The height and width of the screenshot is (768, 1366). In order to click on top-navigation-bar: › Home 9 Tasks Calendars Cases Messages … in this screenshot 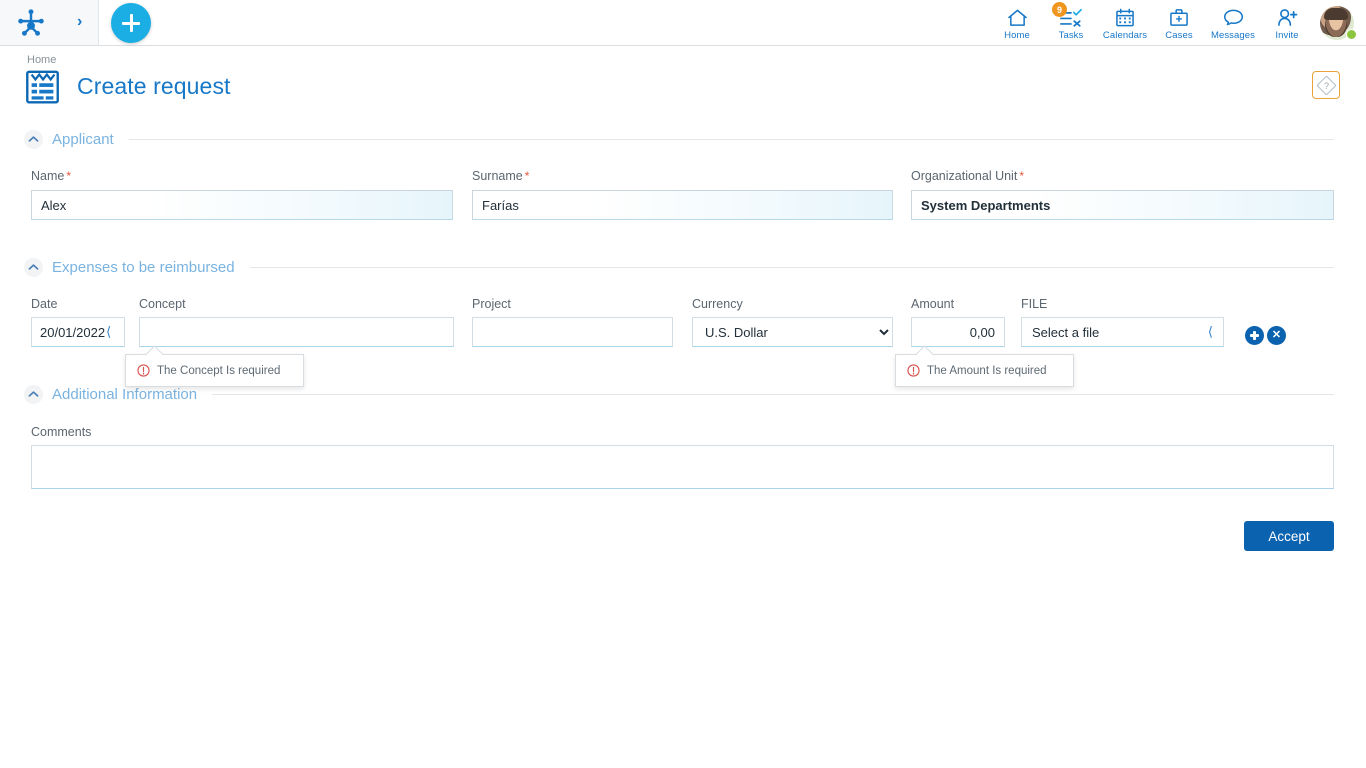, I will do `click(683, 23)`.